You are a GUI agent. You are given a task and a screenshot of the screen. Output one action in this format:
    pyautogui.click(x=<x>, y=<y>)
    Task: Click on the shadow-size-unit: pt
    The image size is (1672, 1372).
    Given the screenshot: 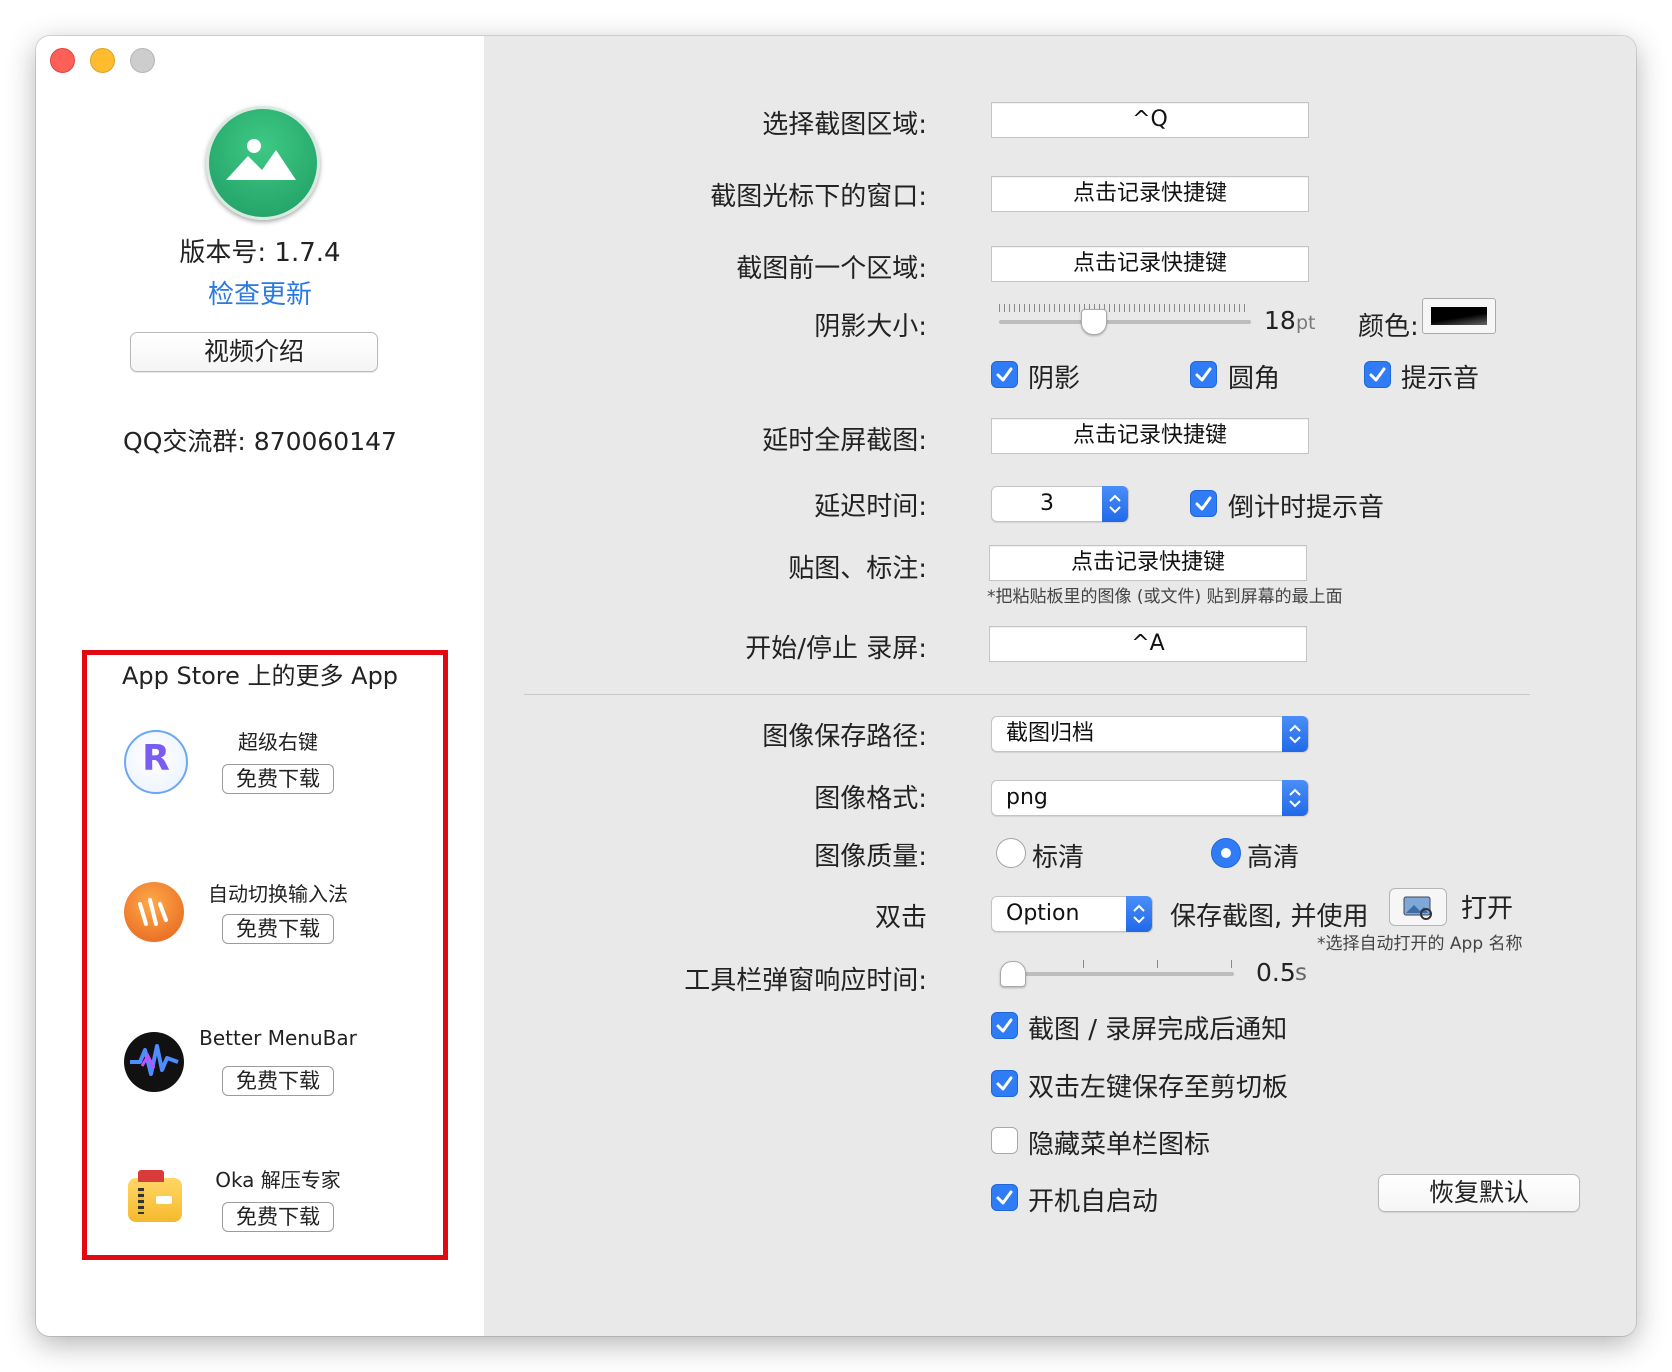 What is the action you would take?
    pyautogui.click(x=1306, y=323)
    